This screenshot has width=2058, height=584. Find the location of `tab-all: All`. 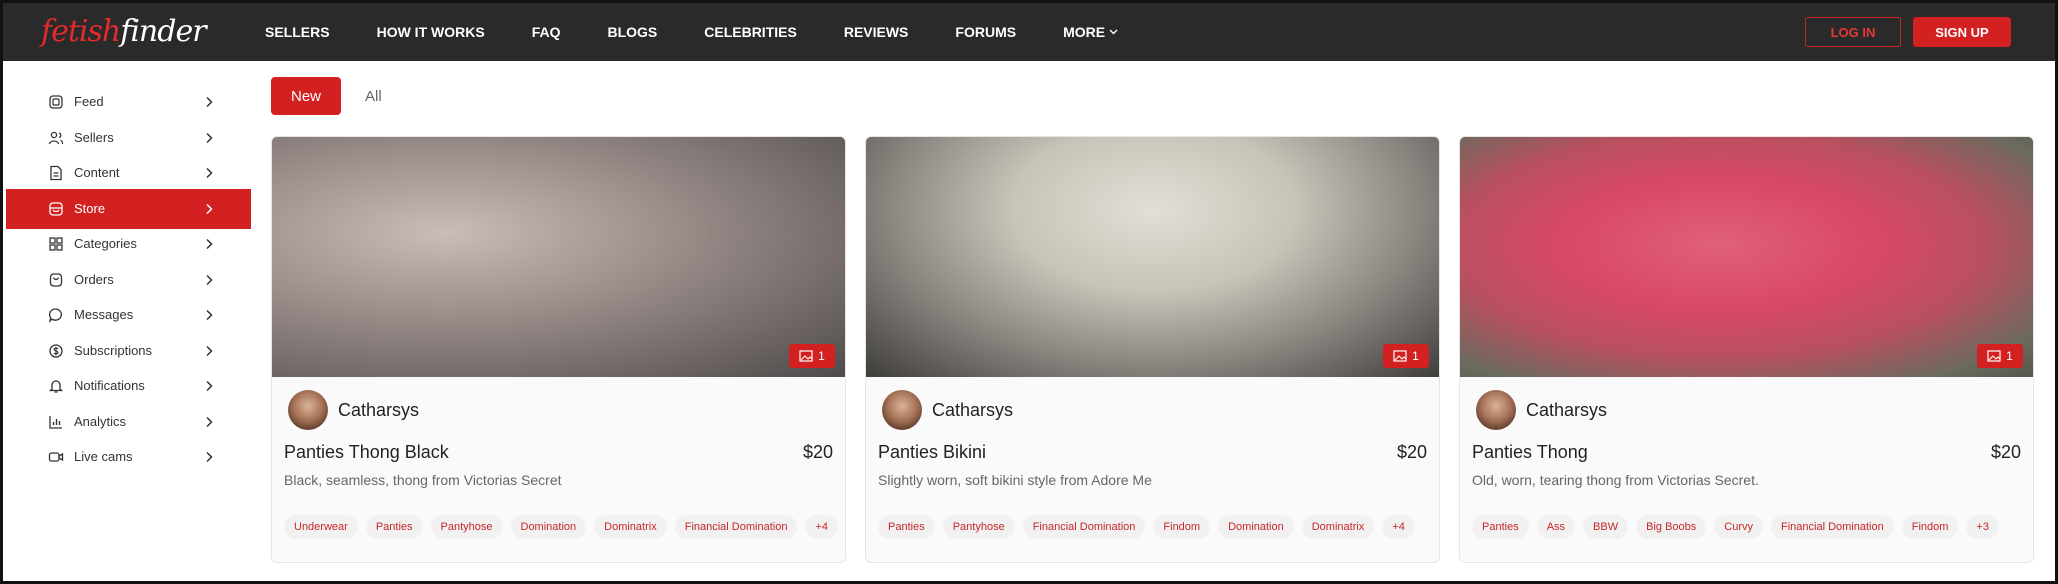

tab-all: All is located at coordinates (373, 96).